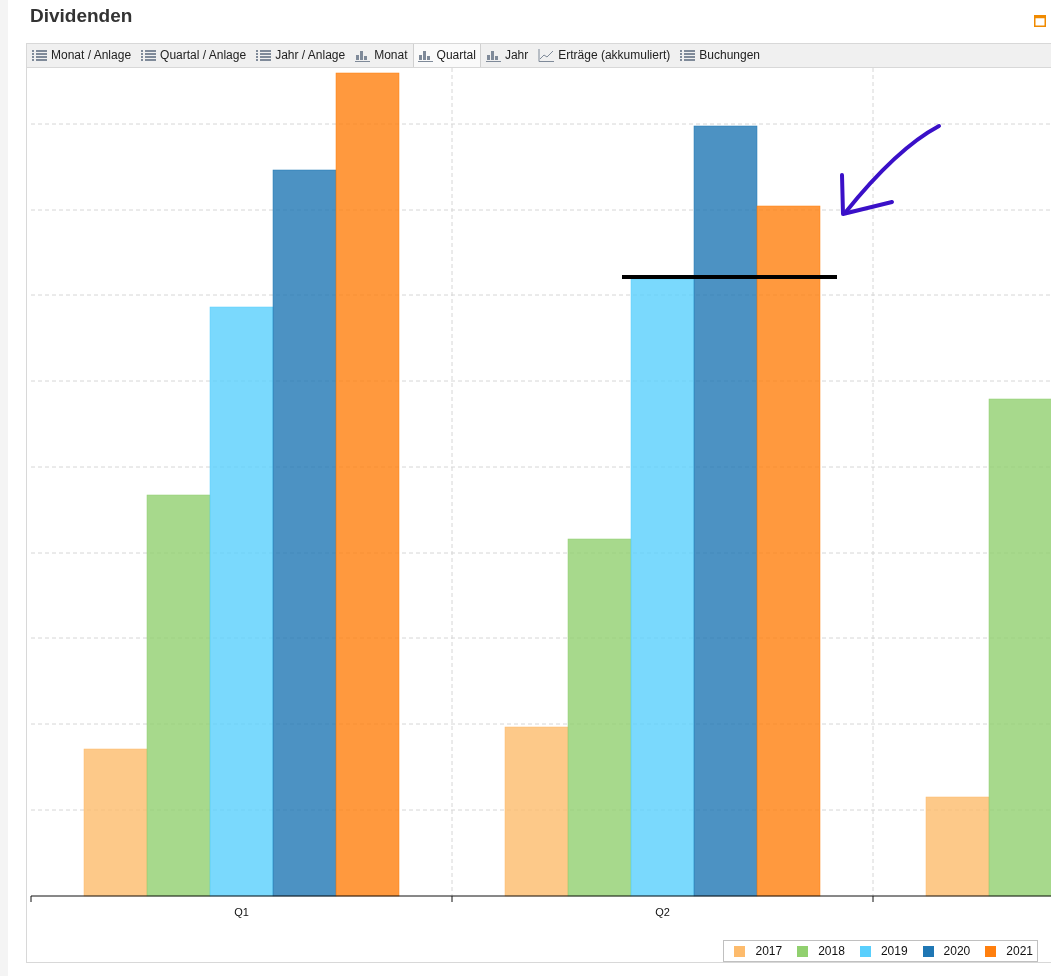 The image size is (1051, 976). What do you see at coordinates (241, 912) in the screenshot?
I see `axis-label: Q1` at bounding box center [241, 912].